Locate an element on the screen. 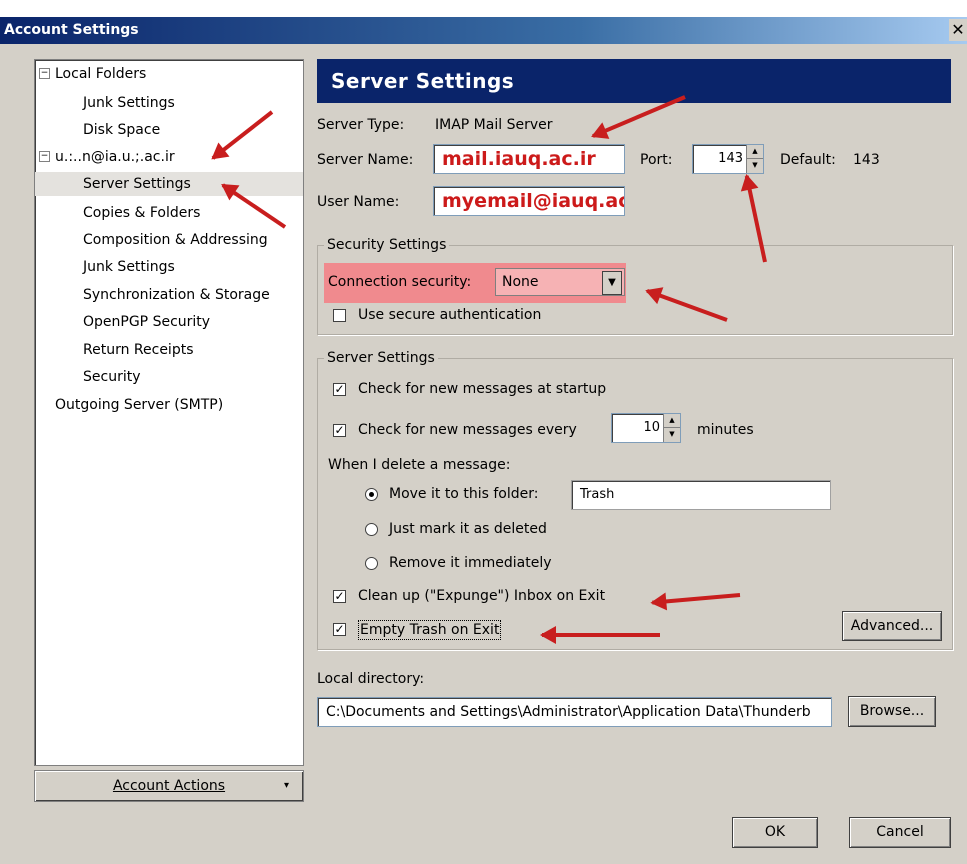 The width and height of the screenshot is (967, 864). account-actions-button: Account Actions ▾ is located at coordinates (169, 786).